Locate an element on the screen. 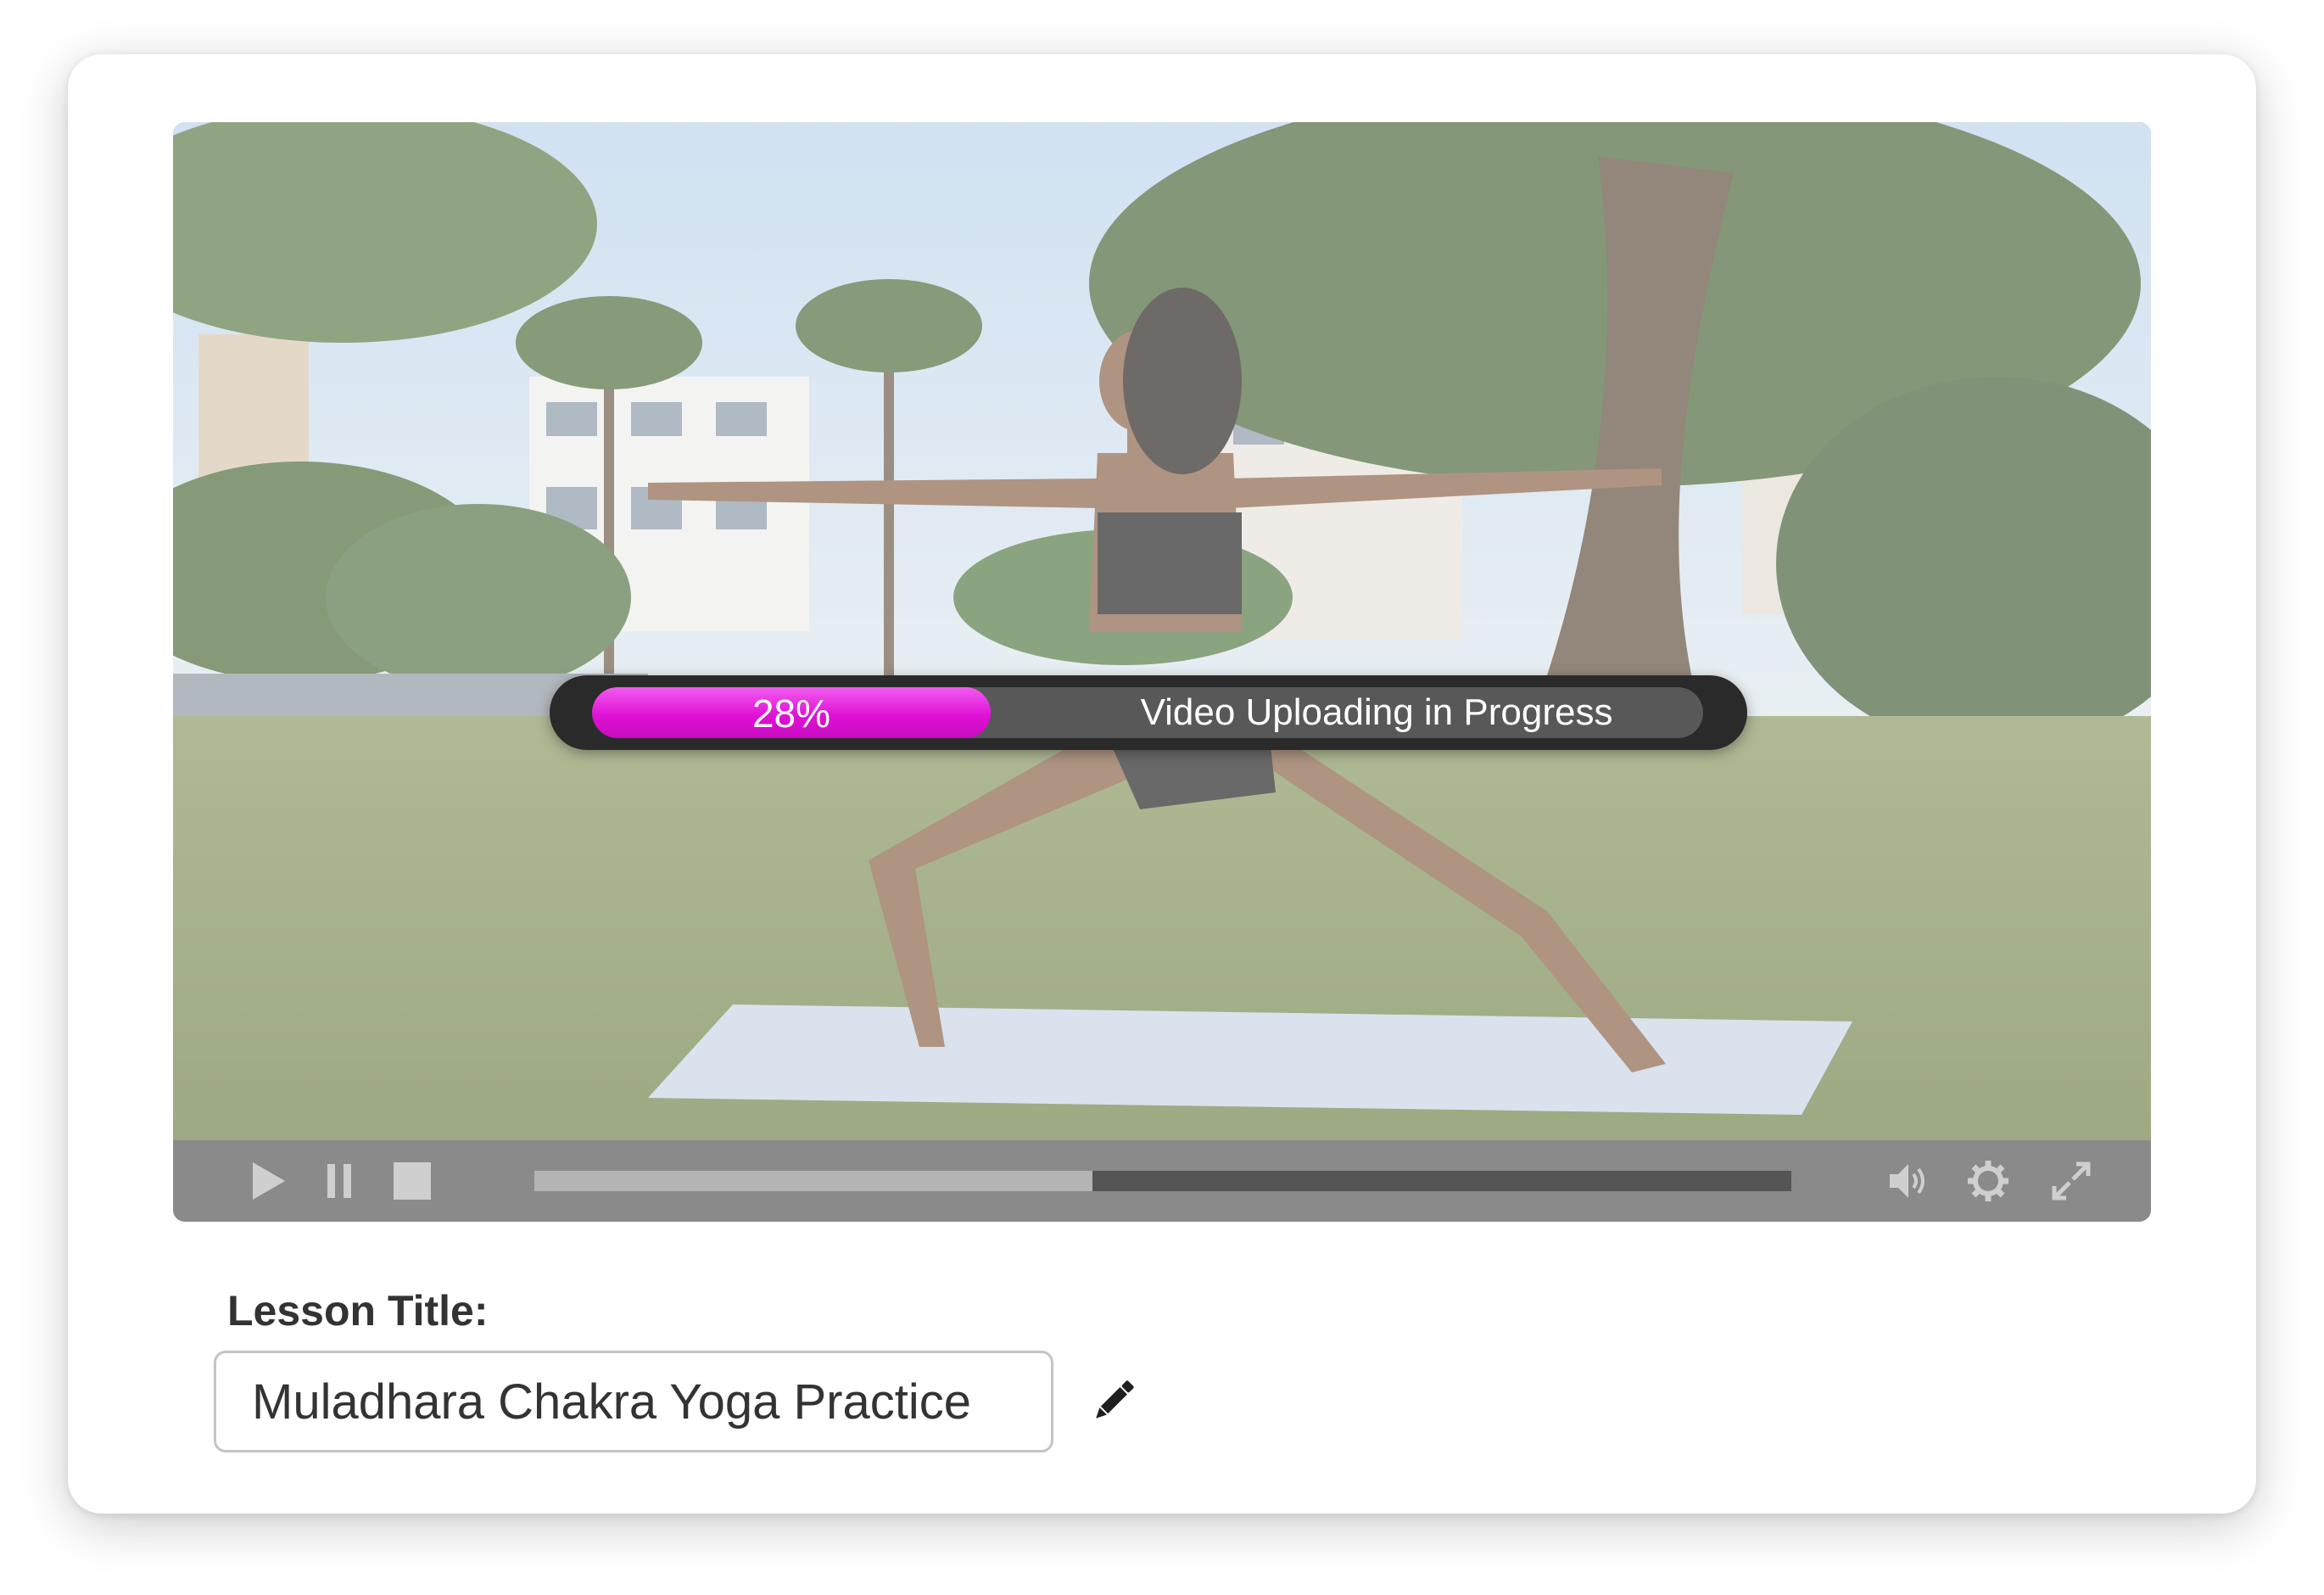 Image resolution: width=2324 pixels, height=1595 pixels. pause-icon is located at coordinates (339, 1181).